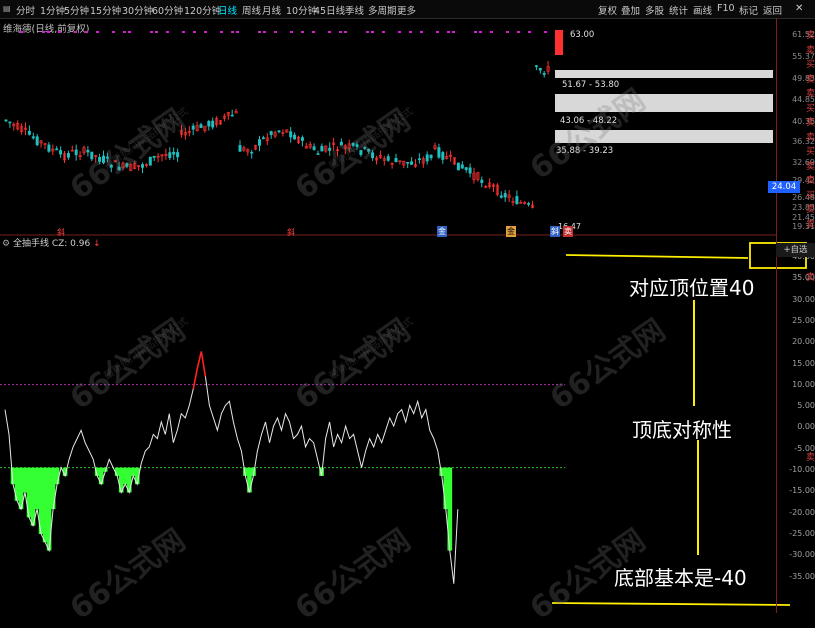 The width and height of the screenshot is (815, 628). Describe the element at coordinates (784, 187) in the screenshot. I see `current-price-tag: 24.04` at that location.